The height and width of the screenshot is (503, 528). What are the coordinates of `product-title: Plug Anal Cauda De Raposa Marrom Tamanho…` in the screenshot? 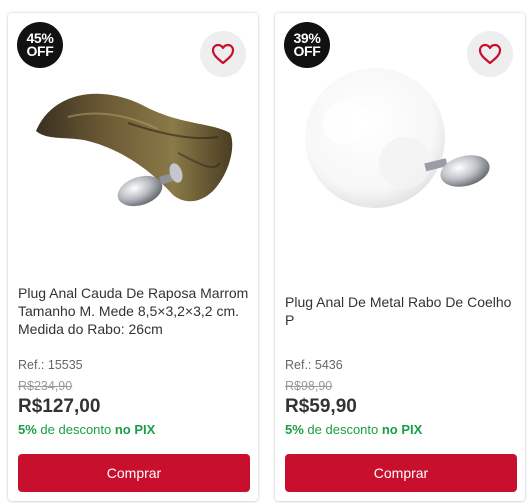 It's located at (134, 311).